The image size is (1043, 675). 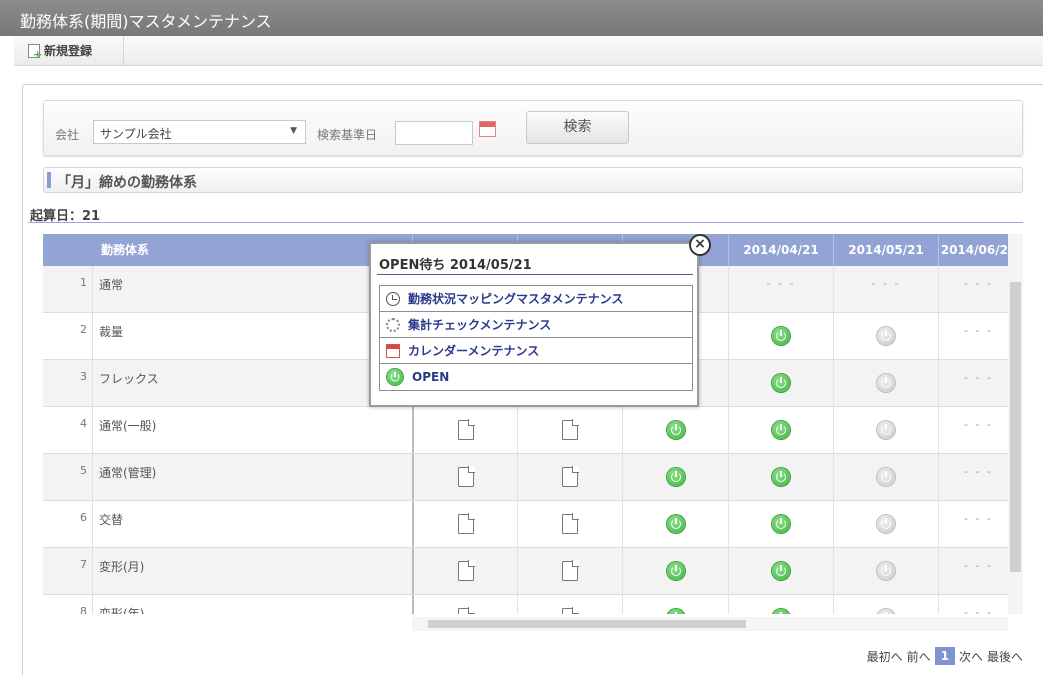 What do you see at coordinates (525, 477) in the screenshot?
I see `table-row: 5 通常(管理) - - -` at bounding box center [525, 477].